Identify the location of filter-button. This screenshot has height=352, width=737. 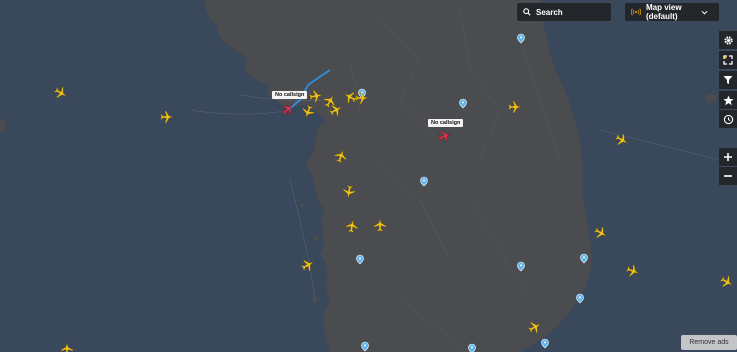
(728, 80).